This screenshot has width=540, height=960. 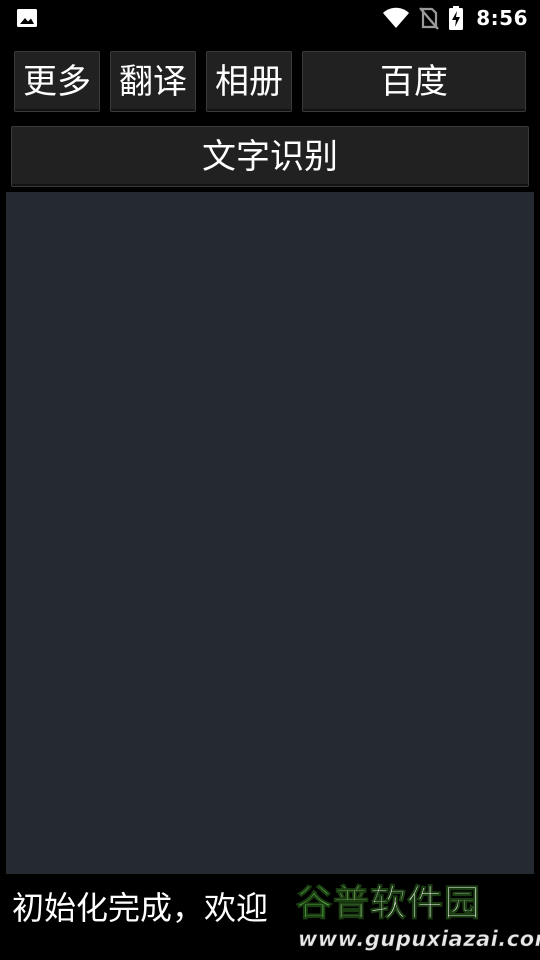 I want to click on status-message: 初始化完成，欢迎, so click(x=140, y=908).